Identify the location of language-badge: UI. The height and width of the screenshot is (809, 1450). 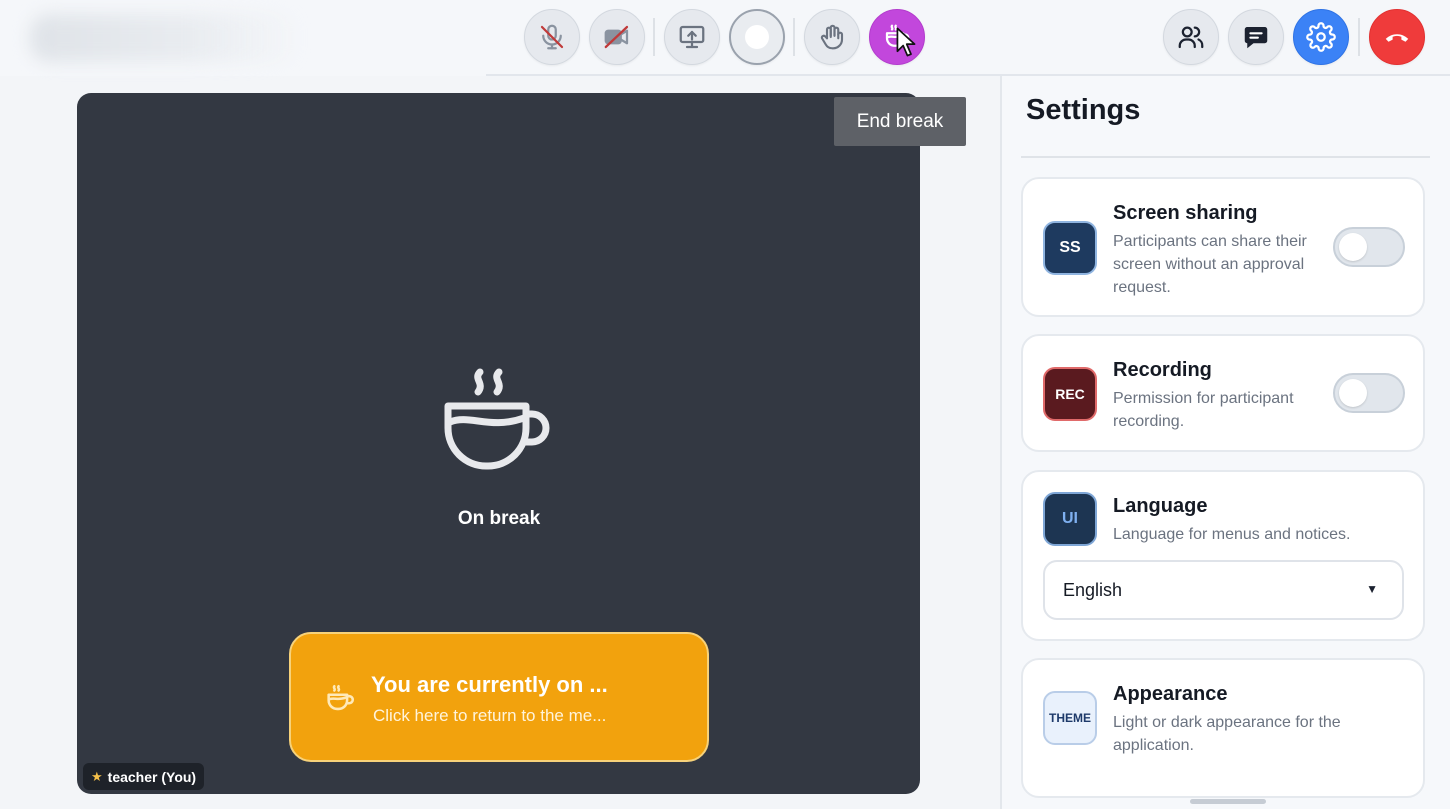
(1070, 519).